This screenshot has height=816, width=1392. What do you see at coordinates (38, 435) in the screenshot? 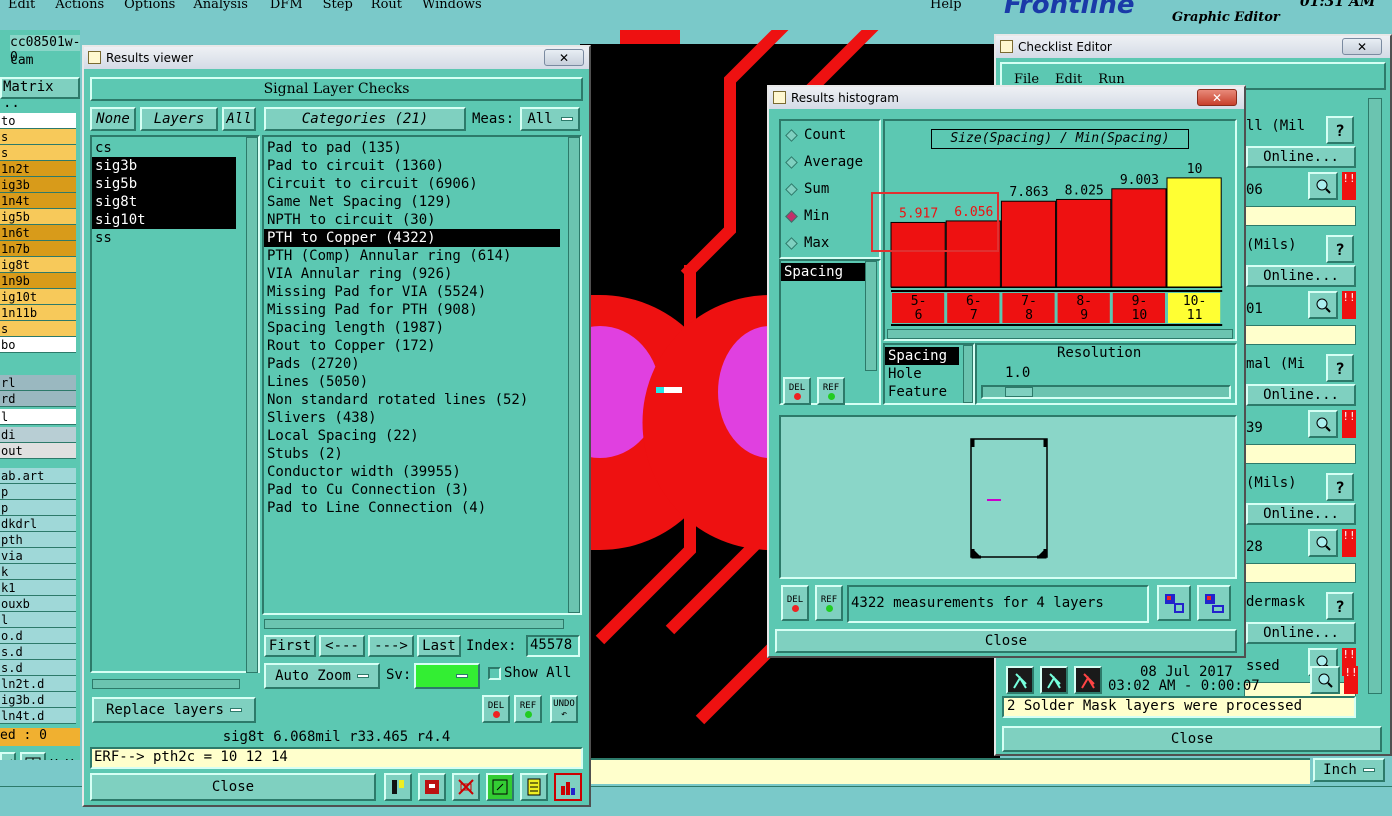
I see `layer-row: di` at bounding box center [38, 435].